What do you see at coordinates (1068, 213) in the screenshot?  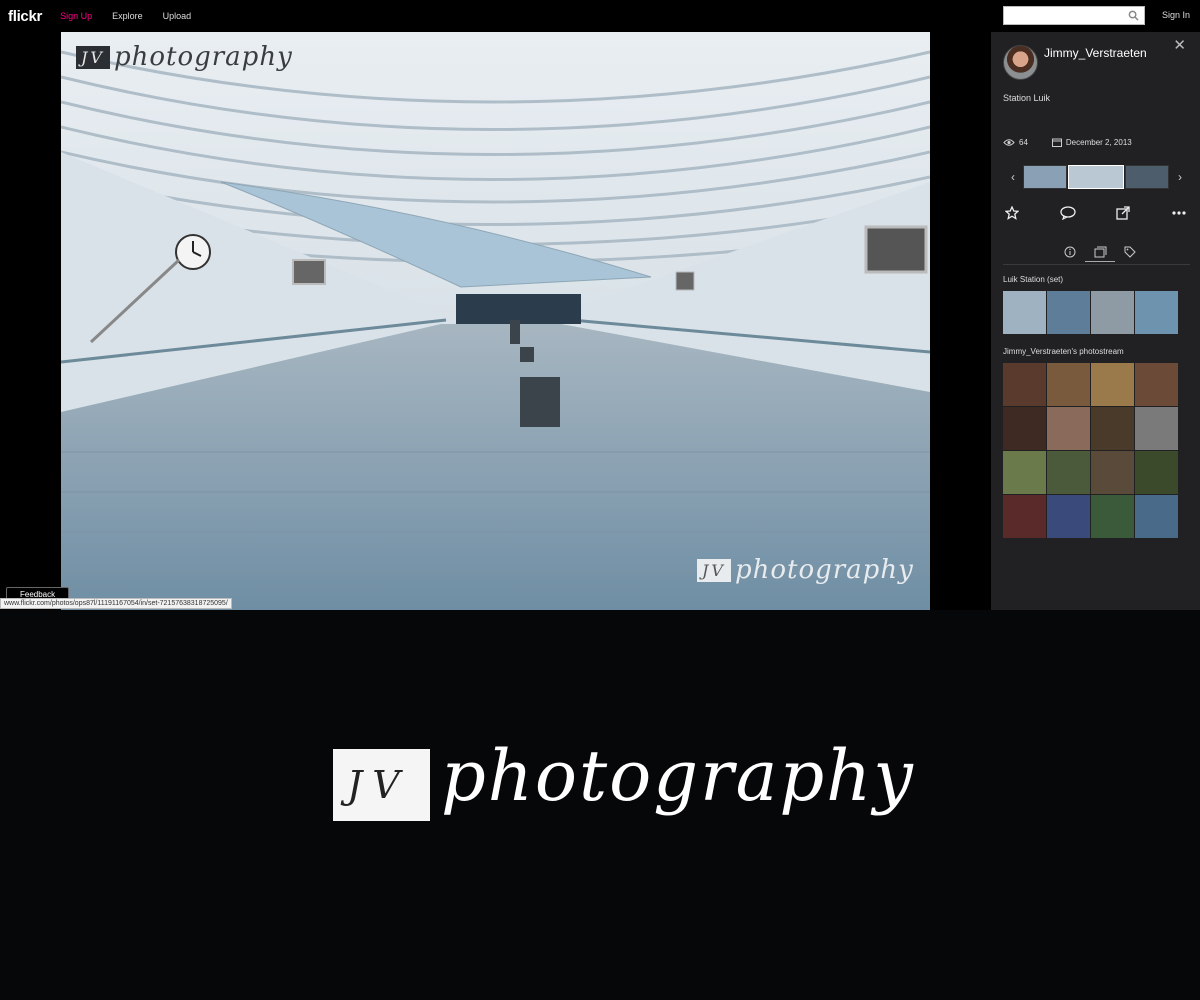 I see `comment-icon` at bounding box center [1068, 213].